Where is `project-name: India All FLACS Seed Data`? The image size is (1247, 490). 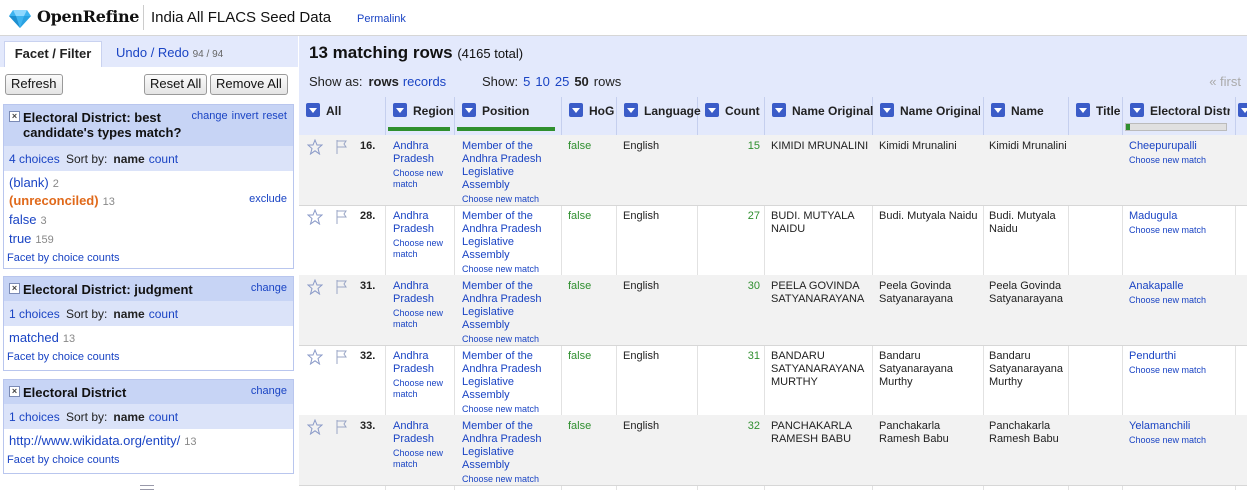 project-name: India All FLACS Seed Data is located at coordinates (241, 17).